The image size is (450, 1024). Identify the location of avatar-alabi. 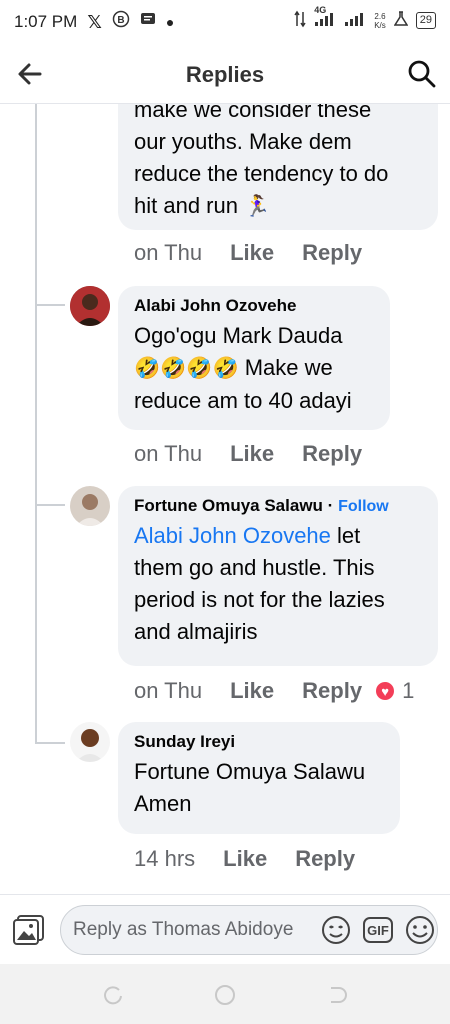
(90, 306).